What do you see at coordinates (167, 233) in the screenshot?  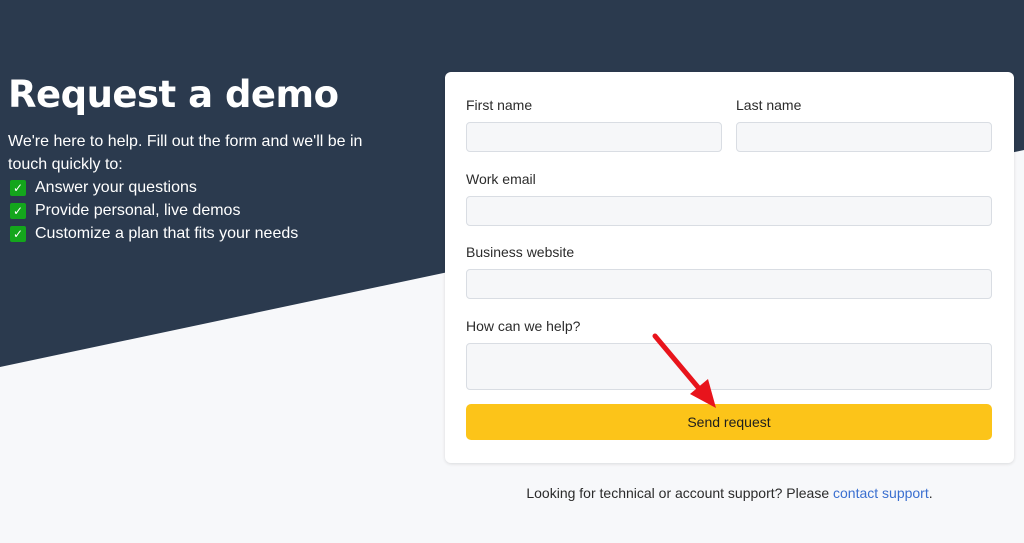 I see `benefit-text: Customize a plan that fits your needs` at bounding box center [167, 233].